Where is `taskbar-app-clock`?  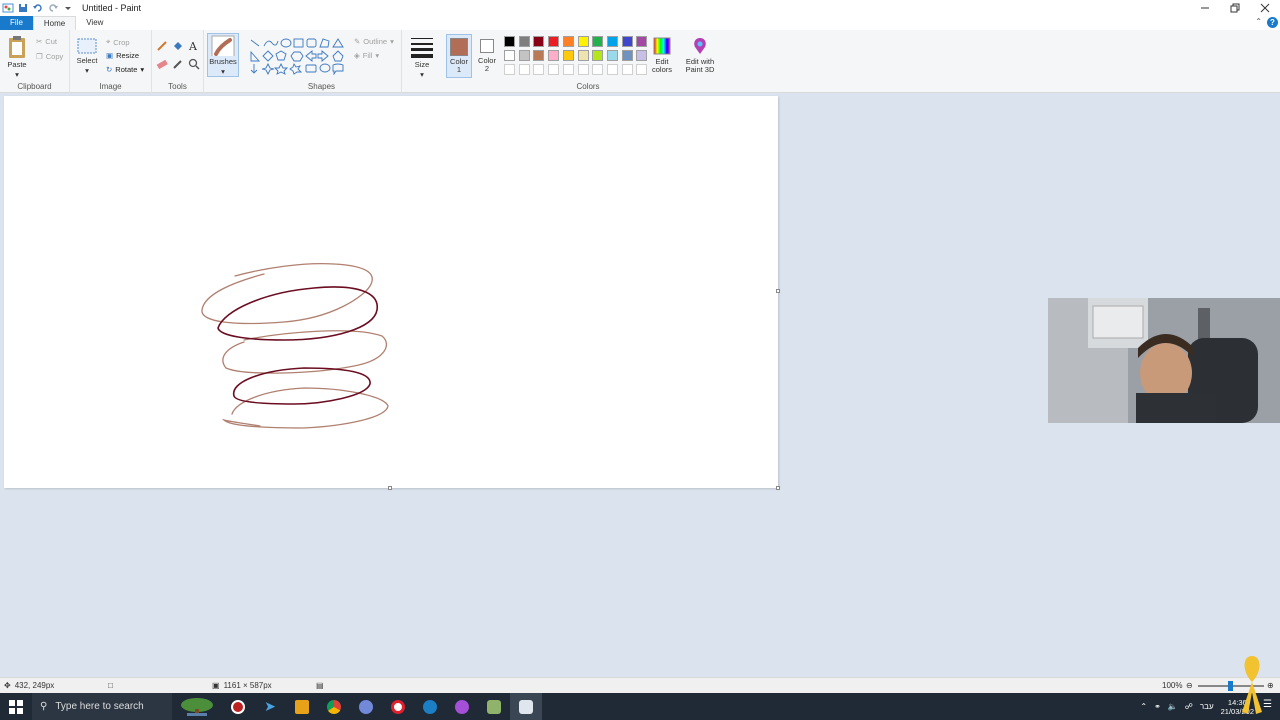 taskbar-app-clock is located at coordinates (238, 706).